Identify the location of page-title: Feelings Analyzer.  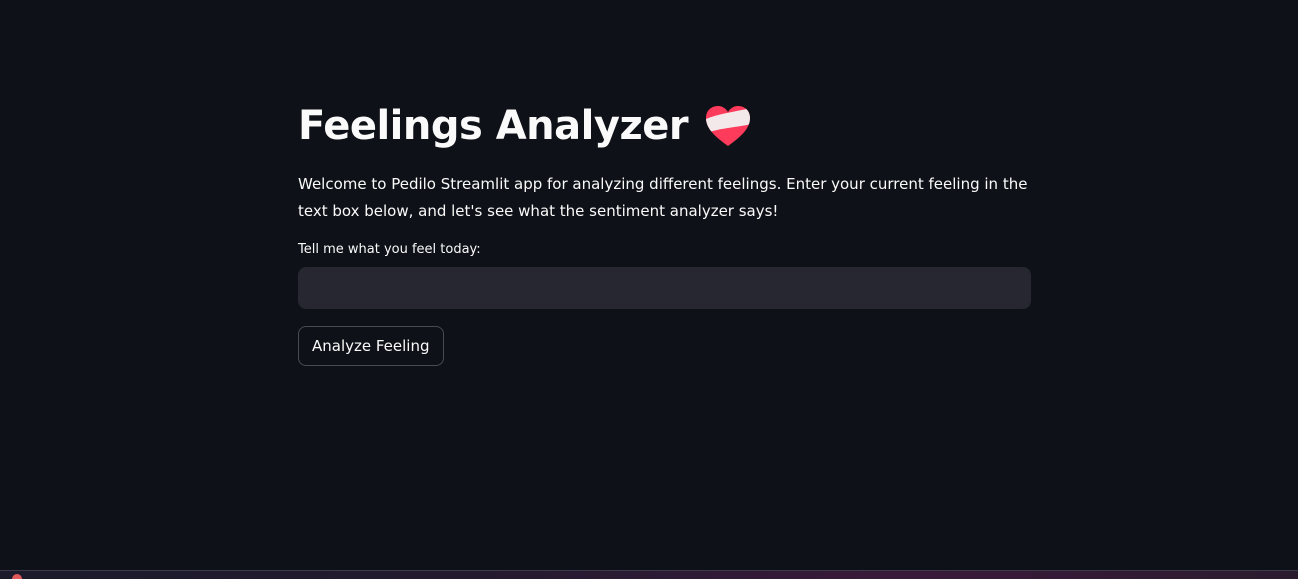
(493, 126).